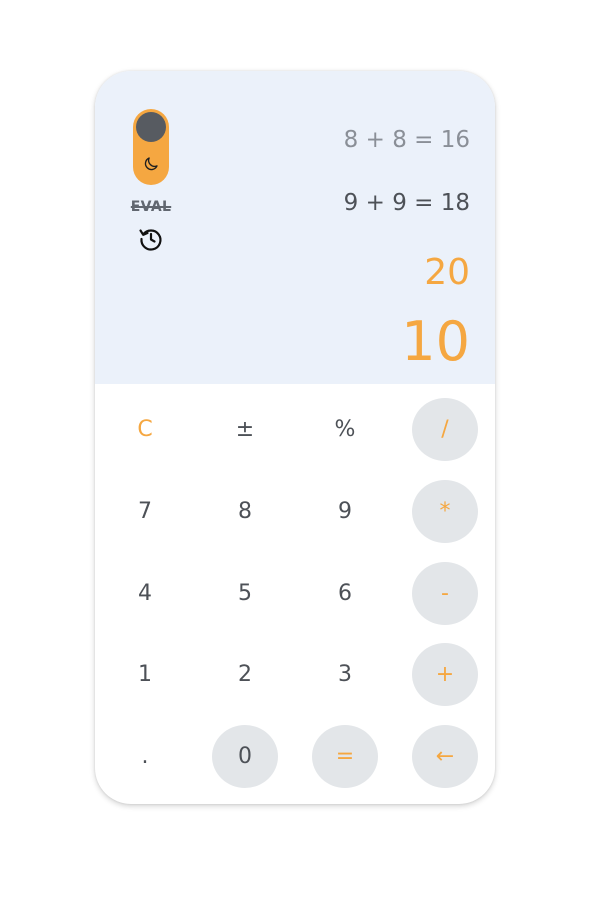 This screenshot has width=600, height=897. Describe the element at coordinates (151, 239) in the screenshot. I see `history-icon` at that location.